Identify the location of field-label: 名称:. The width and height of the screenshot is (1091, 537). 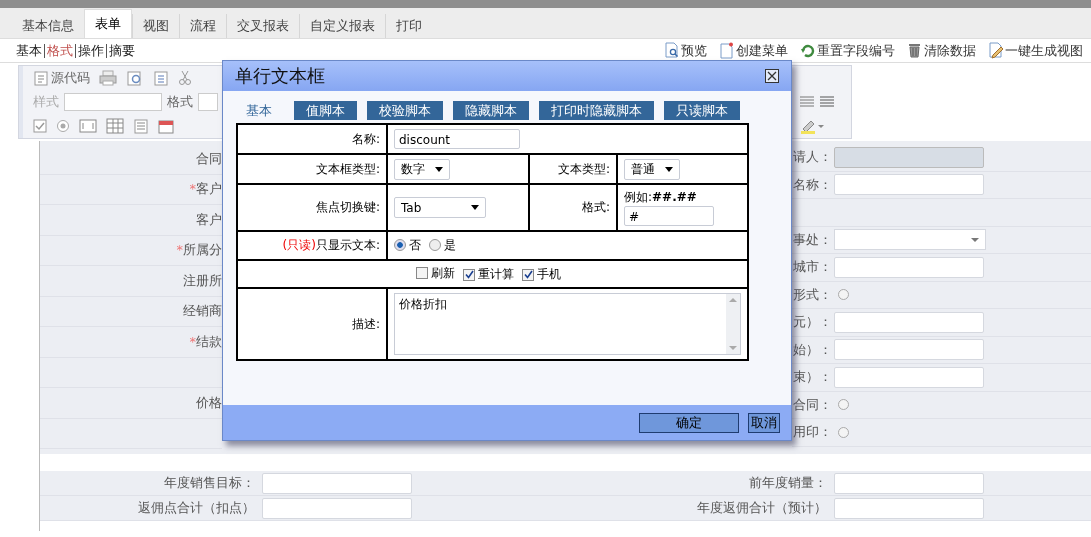
(365, 138).